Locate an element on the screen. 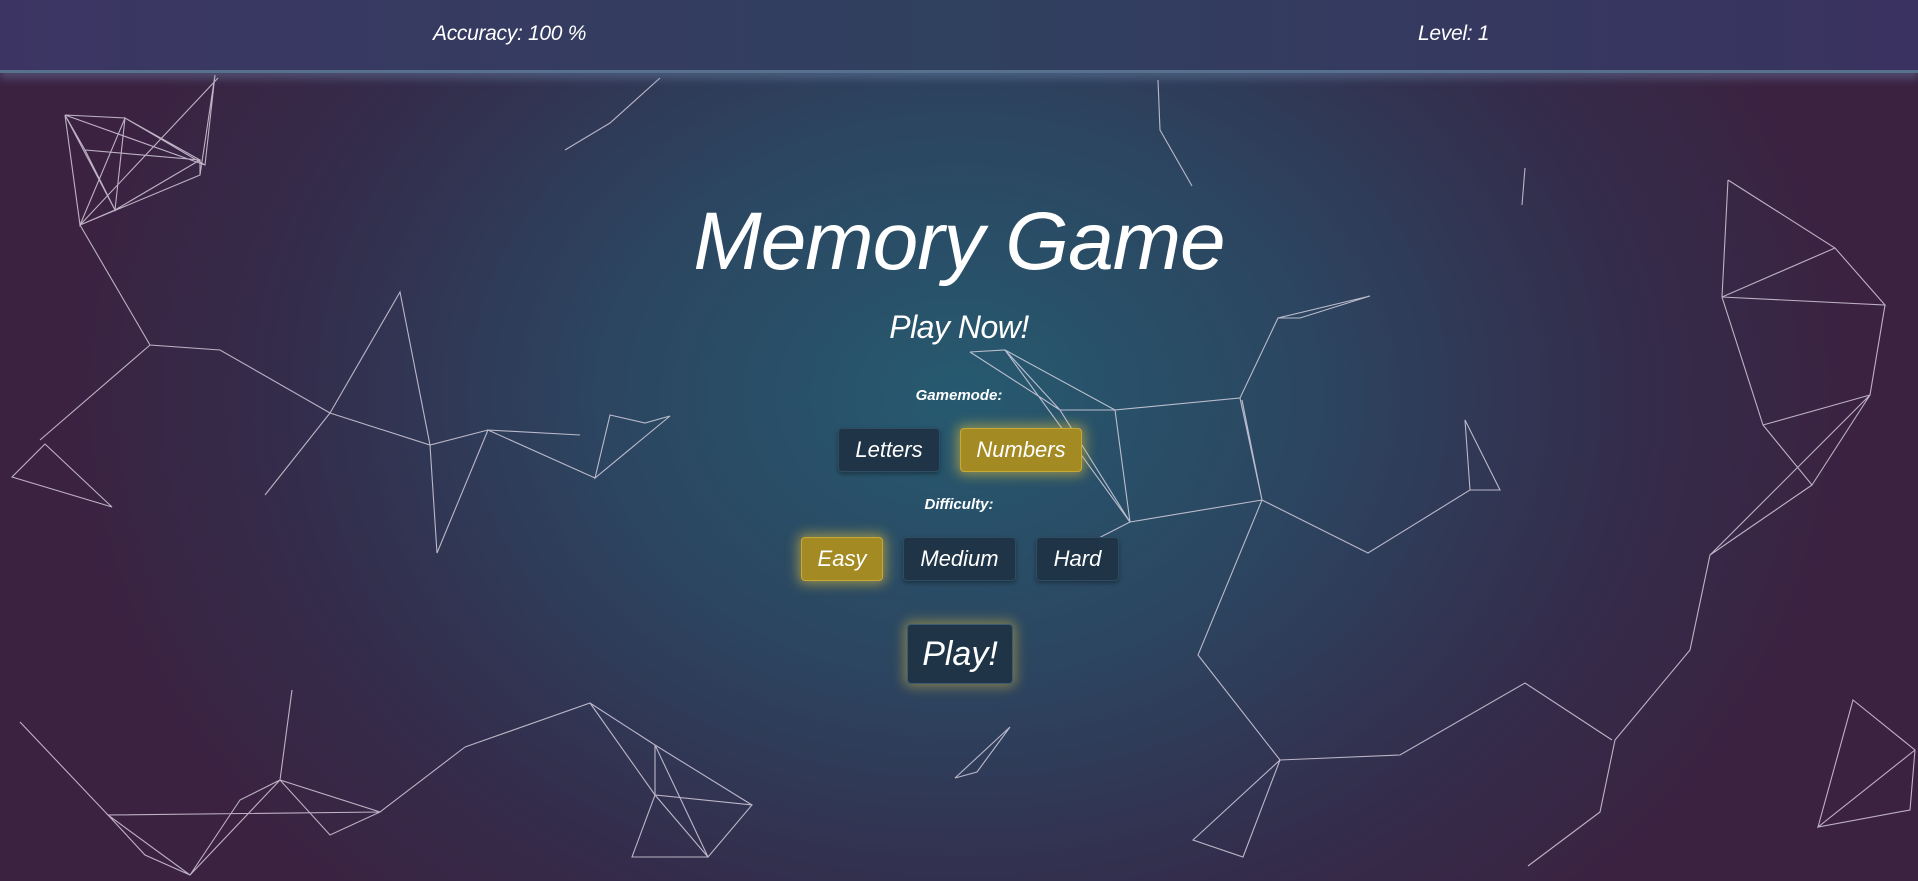 The image size is (1918, 881). difficulty-easy-button: Easy is located at coordinates (842, 559).